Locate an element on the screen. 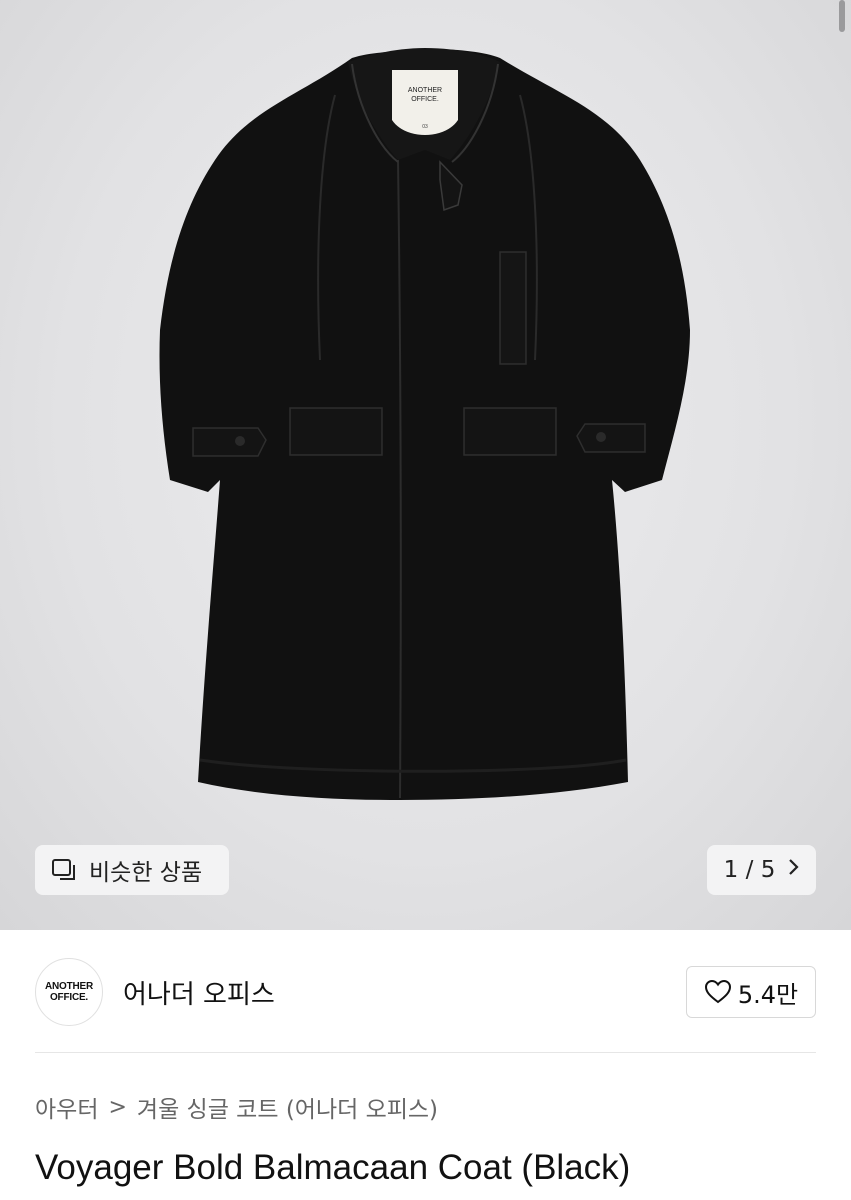  svg-text: 03 is located at coordinates (425, 127).